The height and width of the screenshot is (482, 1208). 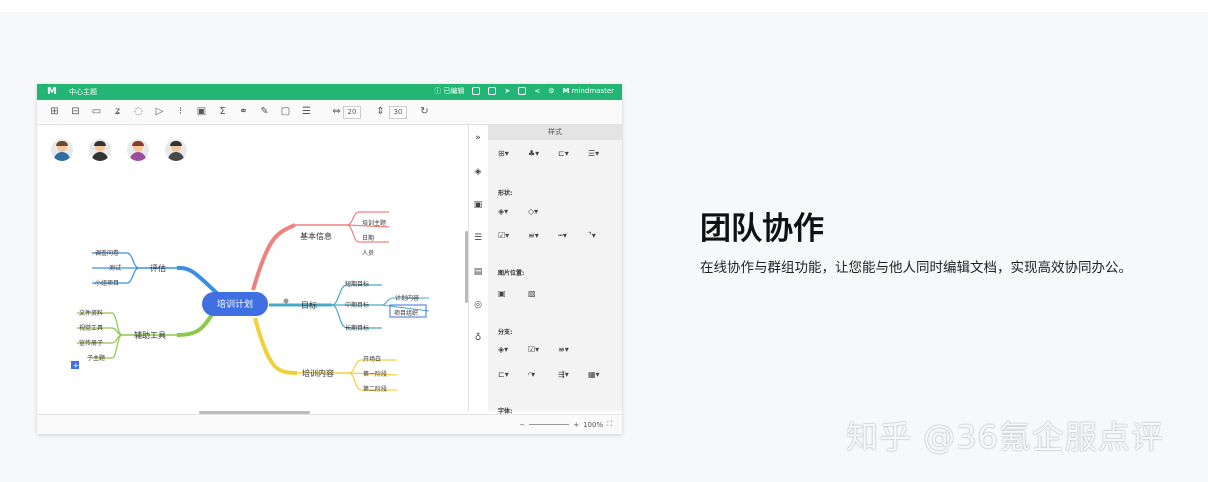 What do you see at coordinates (150, 335) in the screenshot?
I see `topic-tools: 辅助工具` at bounding box center [150, 335].